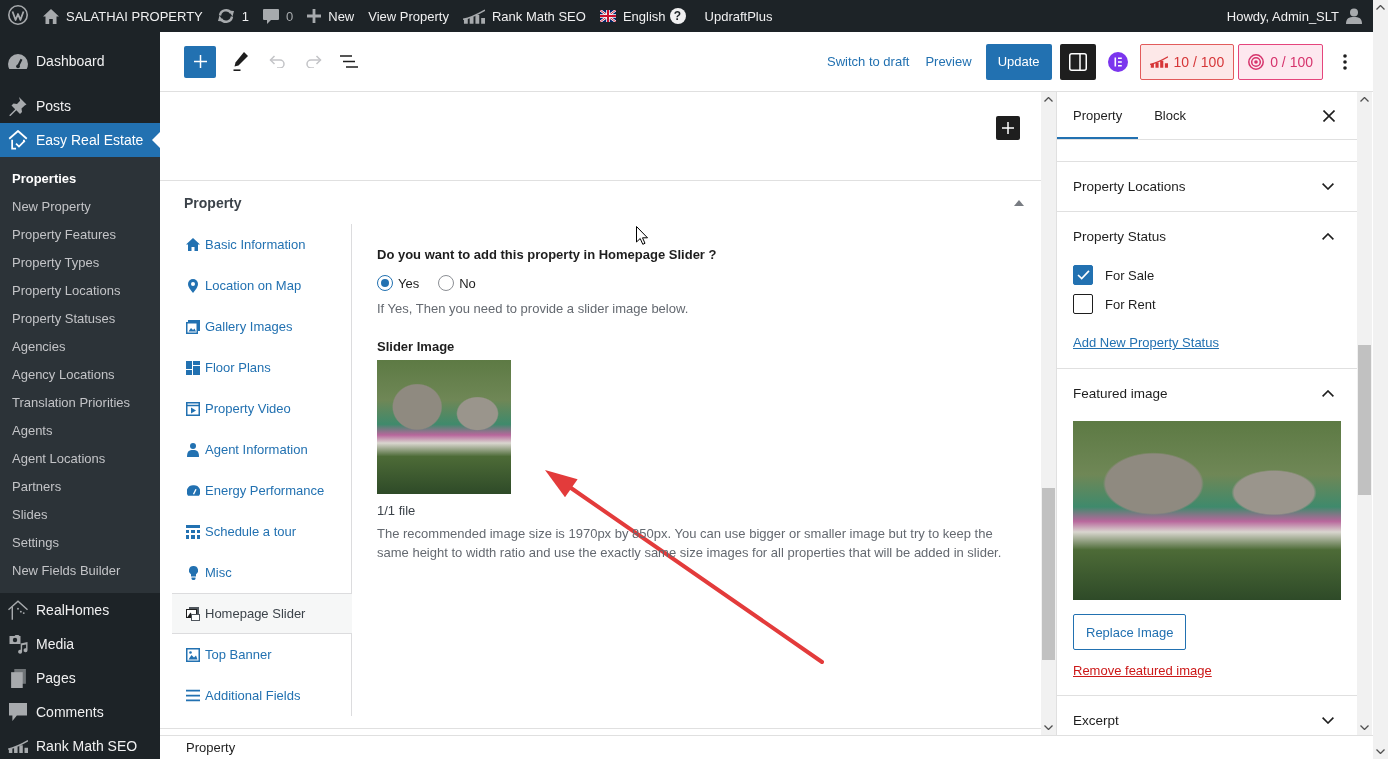 The height and width of the screenshot is (759, 1388). Describe the element at coordinates (80, 207) in the screenshot. I see `submenu-item: New Property` at that location.